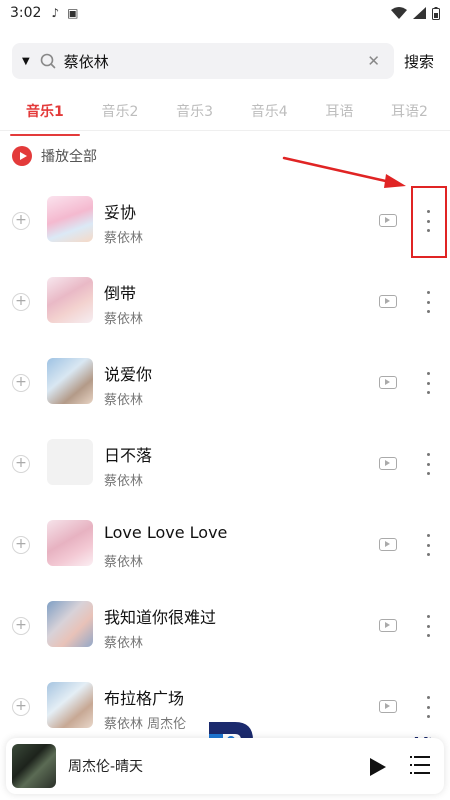 This screenshot has width=450, height=800. Describe the element at coordinates (120, 212) in the screenshot. I see `song-title: 妥协` at that location.